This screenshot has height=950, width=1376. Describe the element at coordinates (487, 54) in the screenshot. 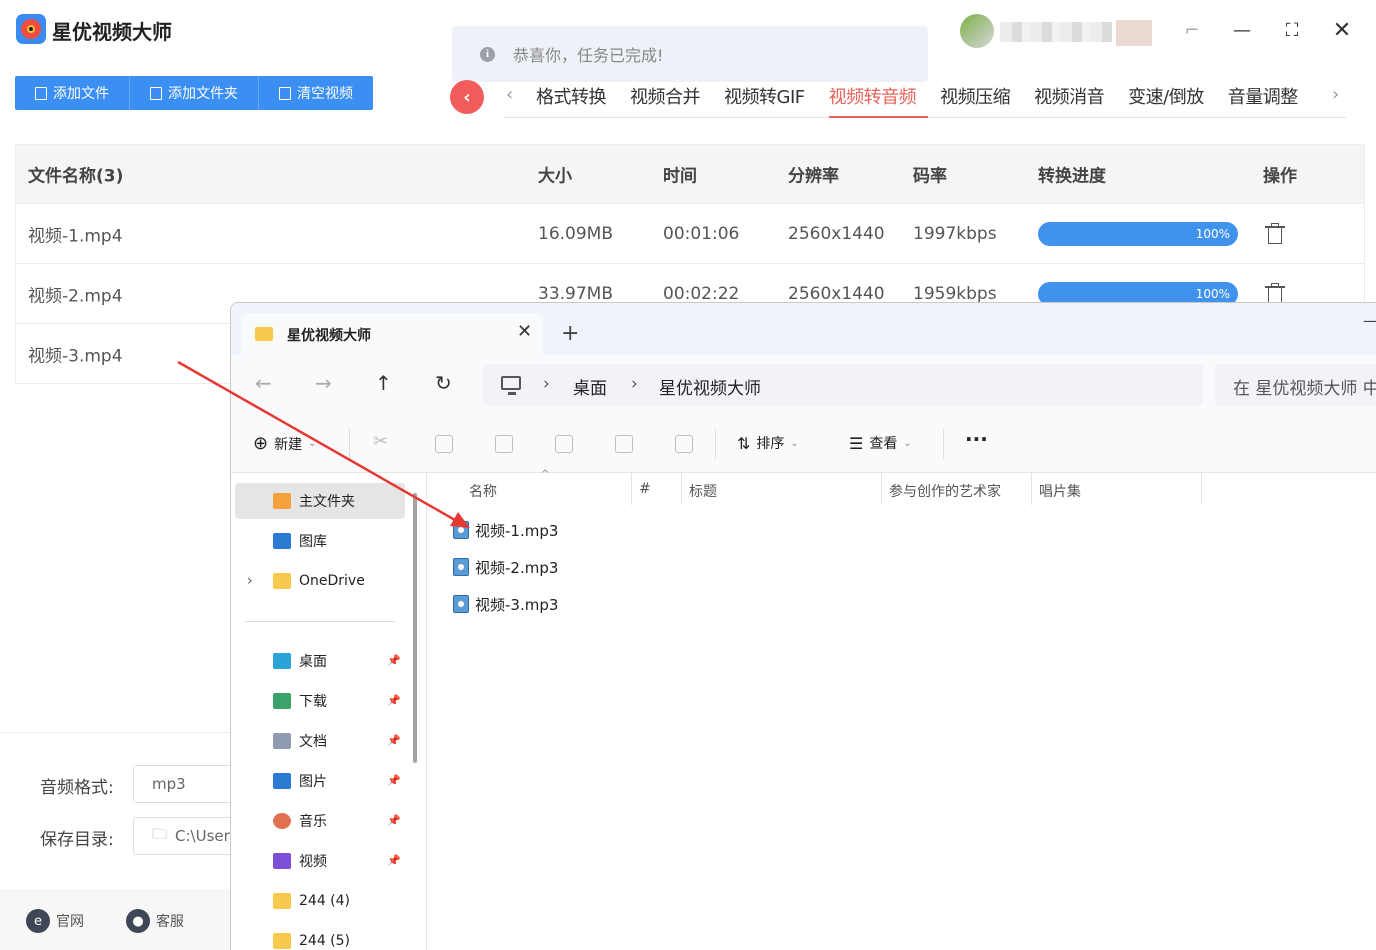

I see `info-icon: i` at that location.